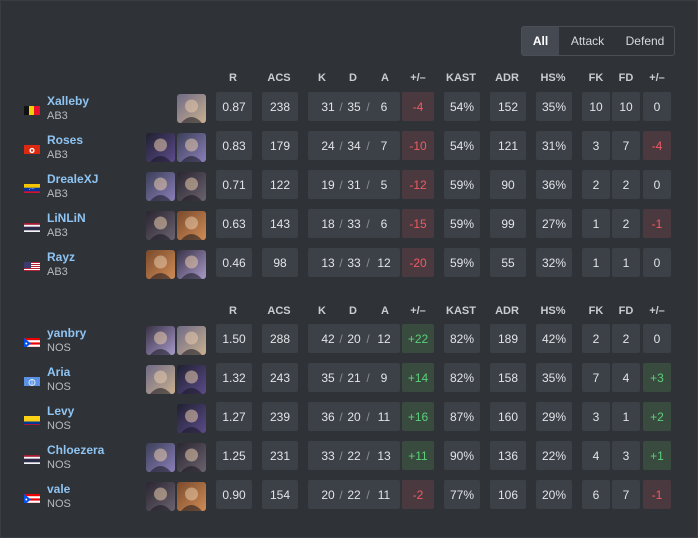 The image size is (698, 538). Describe the element at coordinates (279, 311) in the screenshot. I see `column-header: ACS` at that location.